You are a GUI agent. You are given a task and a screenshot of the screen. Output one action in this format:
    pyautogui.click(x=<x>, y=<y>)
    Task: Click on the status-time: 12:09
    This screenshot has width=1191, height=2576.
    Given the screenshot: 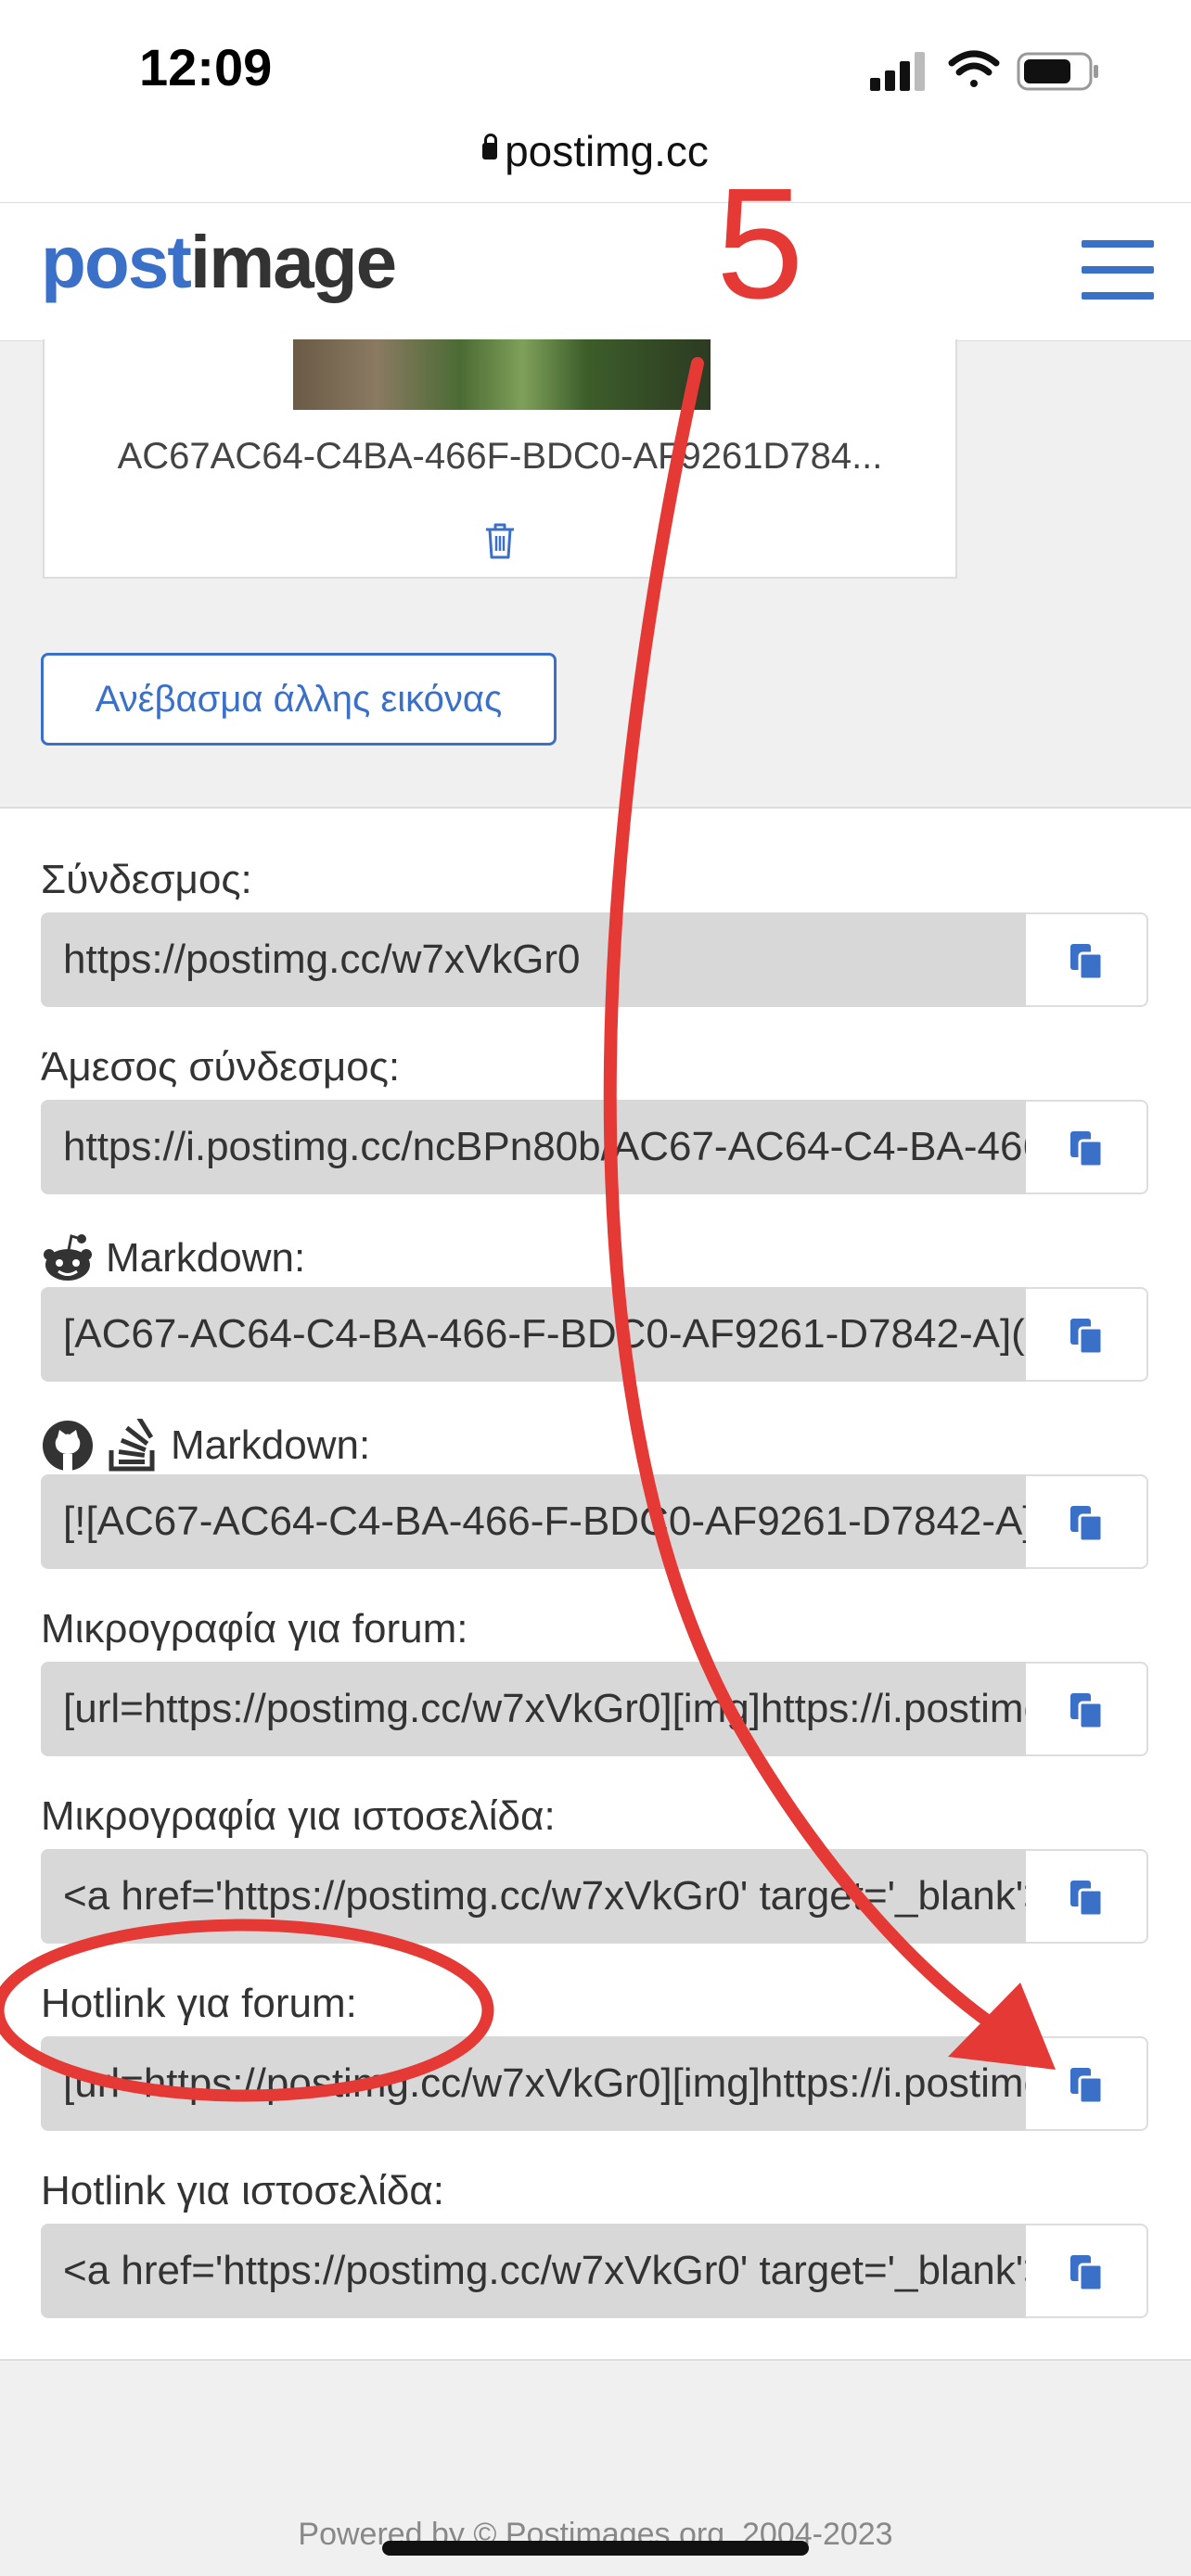 What is the action you would take?
    pyautogui.click(x=206, y=67)
    